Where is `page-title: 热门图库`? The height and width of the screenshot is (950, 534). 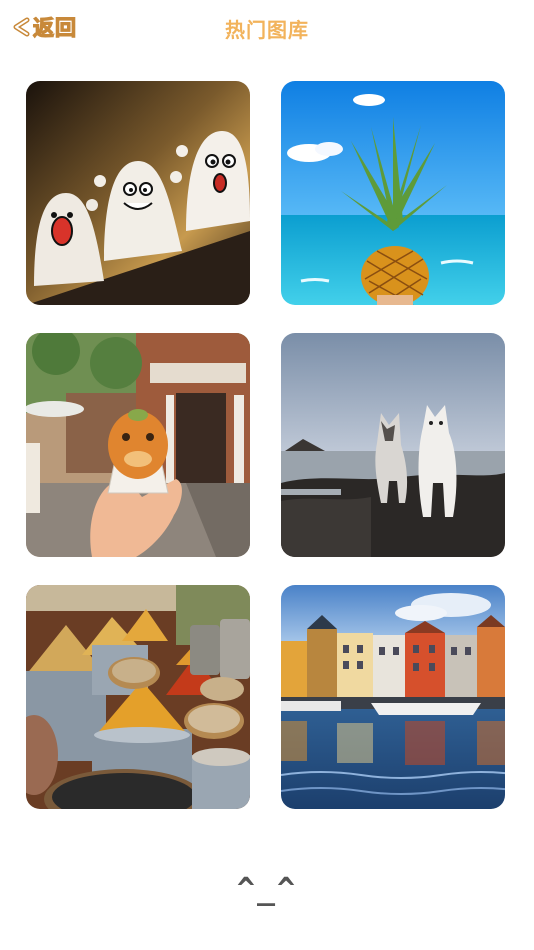 page-title: 热门图库 is located at coordinates (267, 30).